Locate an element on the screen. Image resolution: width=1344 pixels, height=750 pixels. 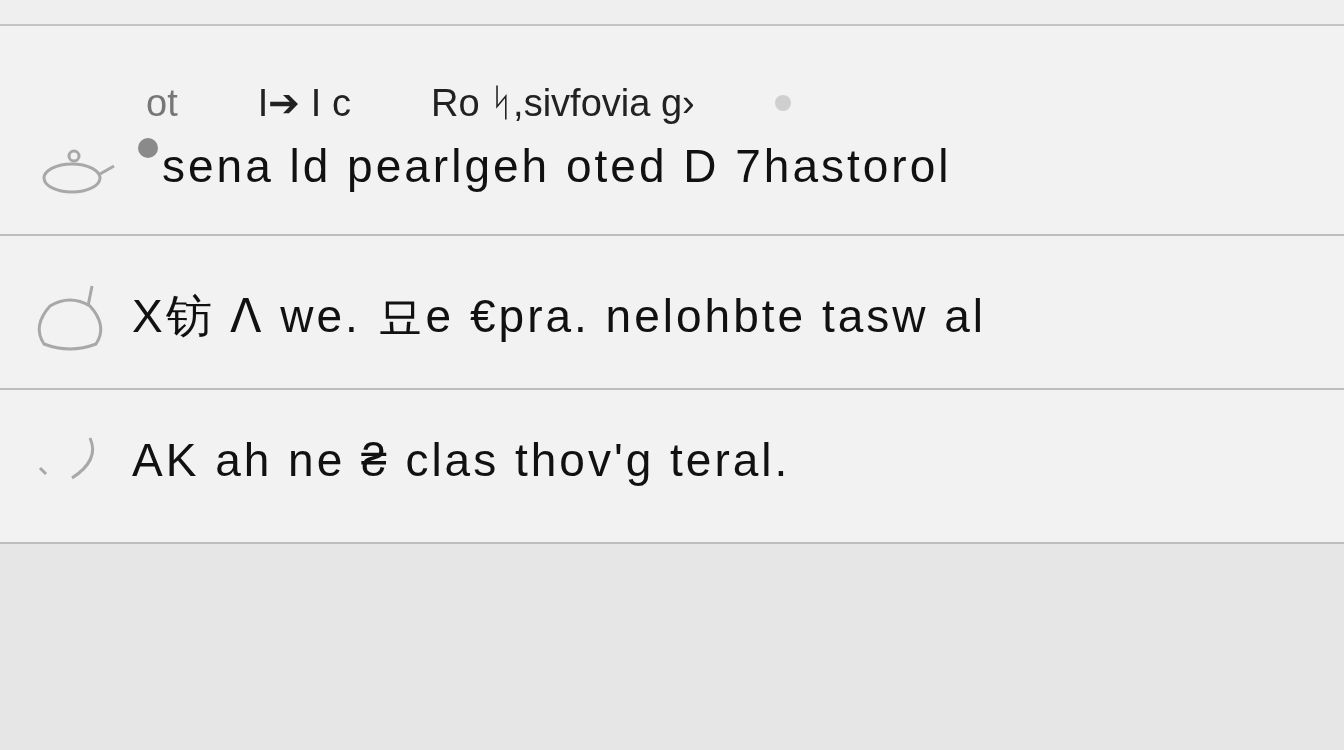
header-label: Ro ᛋ,sivfovia ɡ› is located at coordinates (562, 103).